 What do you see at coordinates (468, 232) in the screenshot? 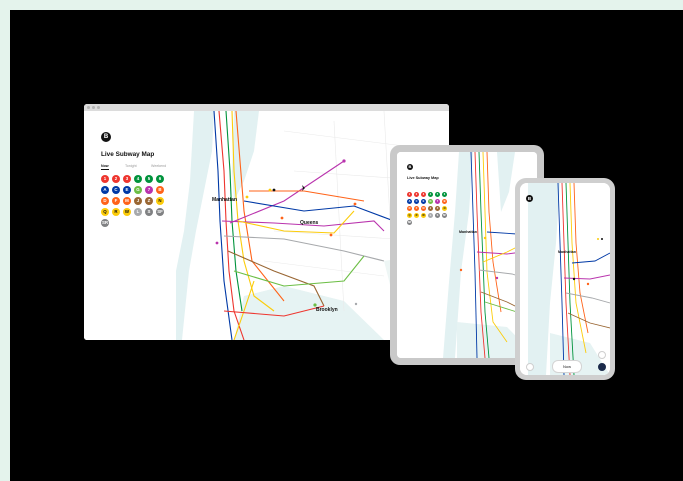
I see `tablet-map-label-manhattan: Manhattan` at bounding box center [468, 232].